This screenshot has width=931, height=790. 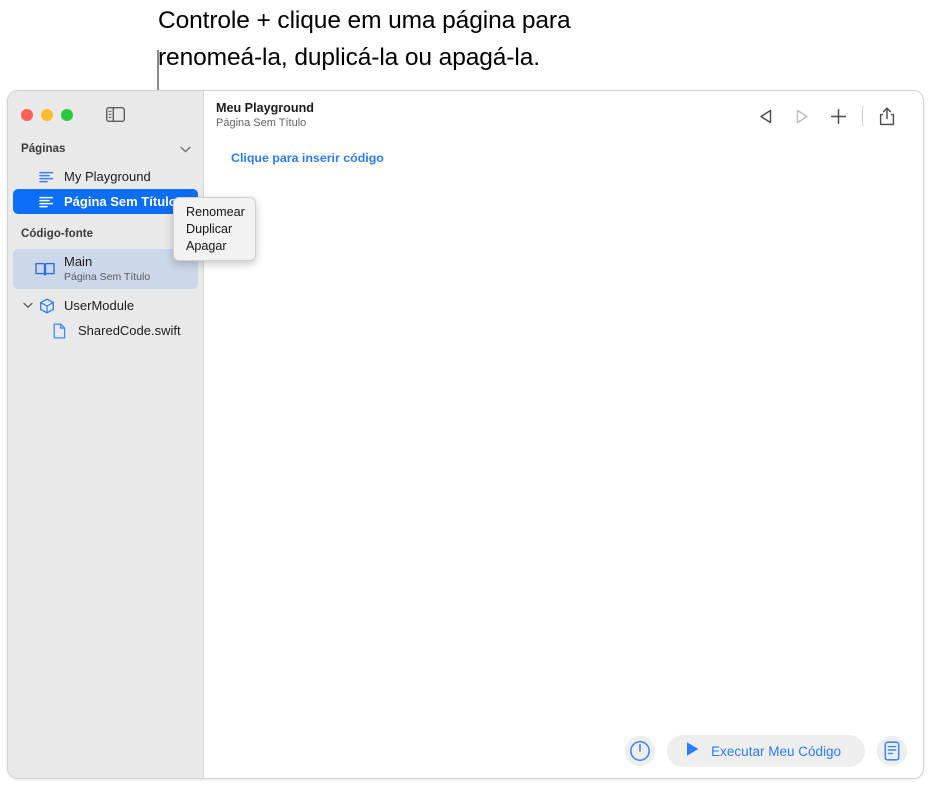 I want to click on sidebar-item-my-playground: My Playground, so click(x=105, y=176).